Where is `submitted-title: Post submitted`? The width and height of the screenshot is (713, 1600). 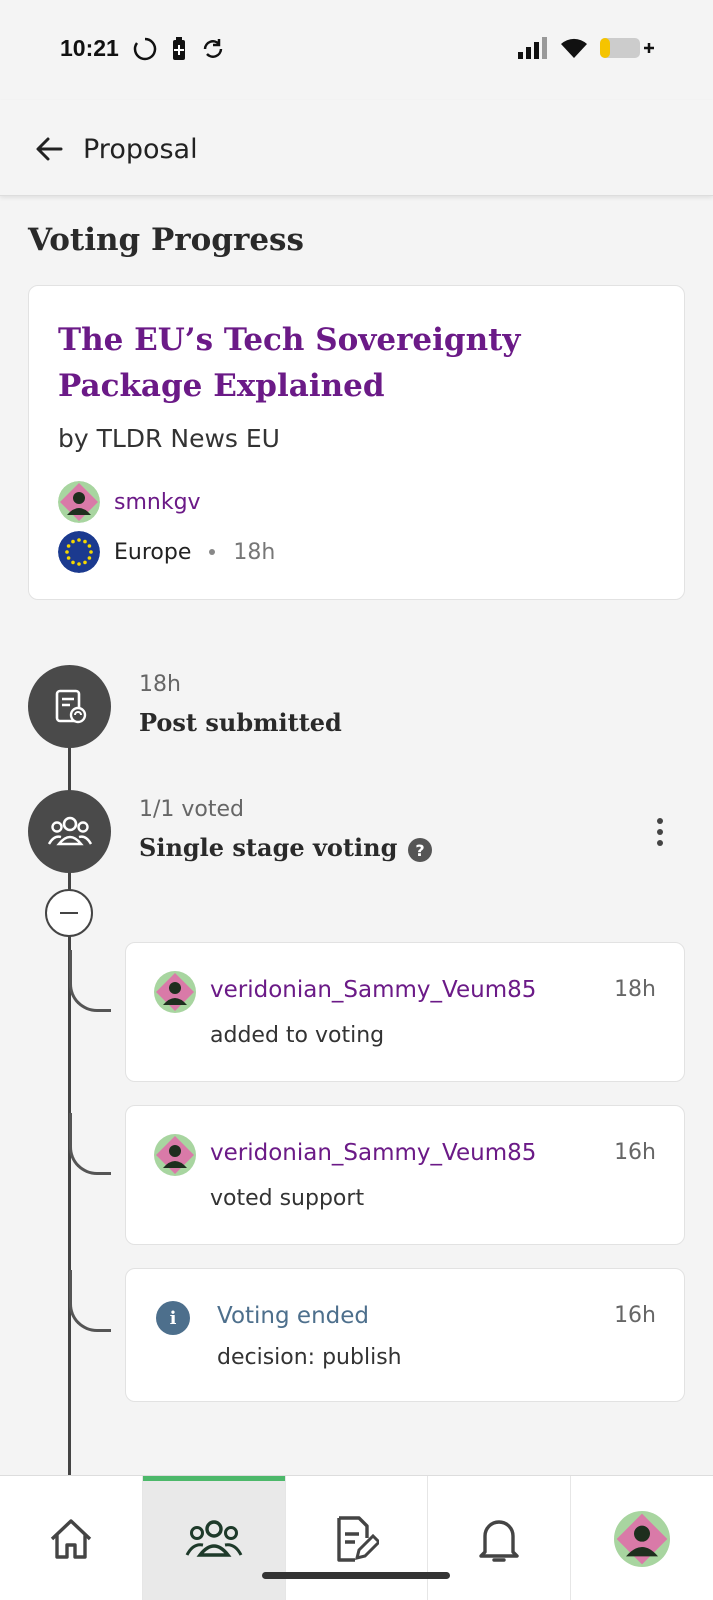
submitted-title: Post submitted is located at coordinates (240, 722).